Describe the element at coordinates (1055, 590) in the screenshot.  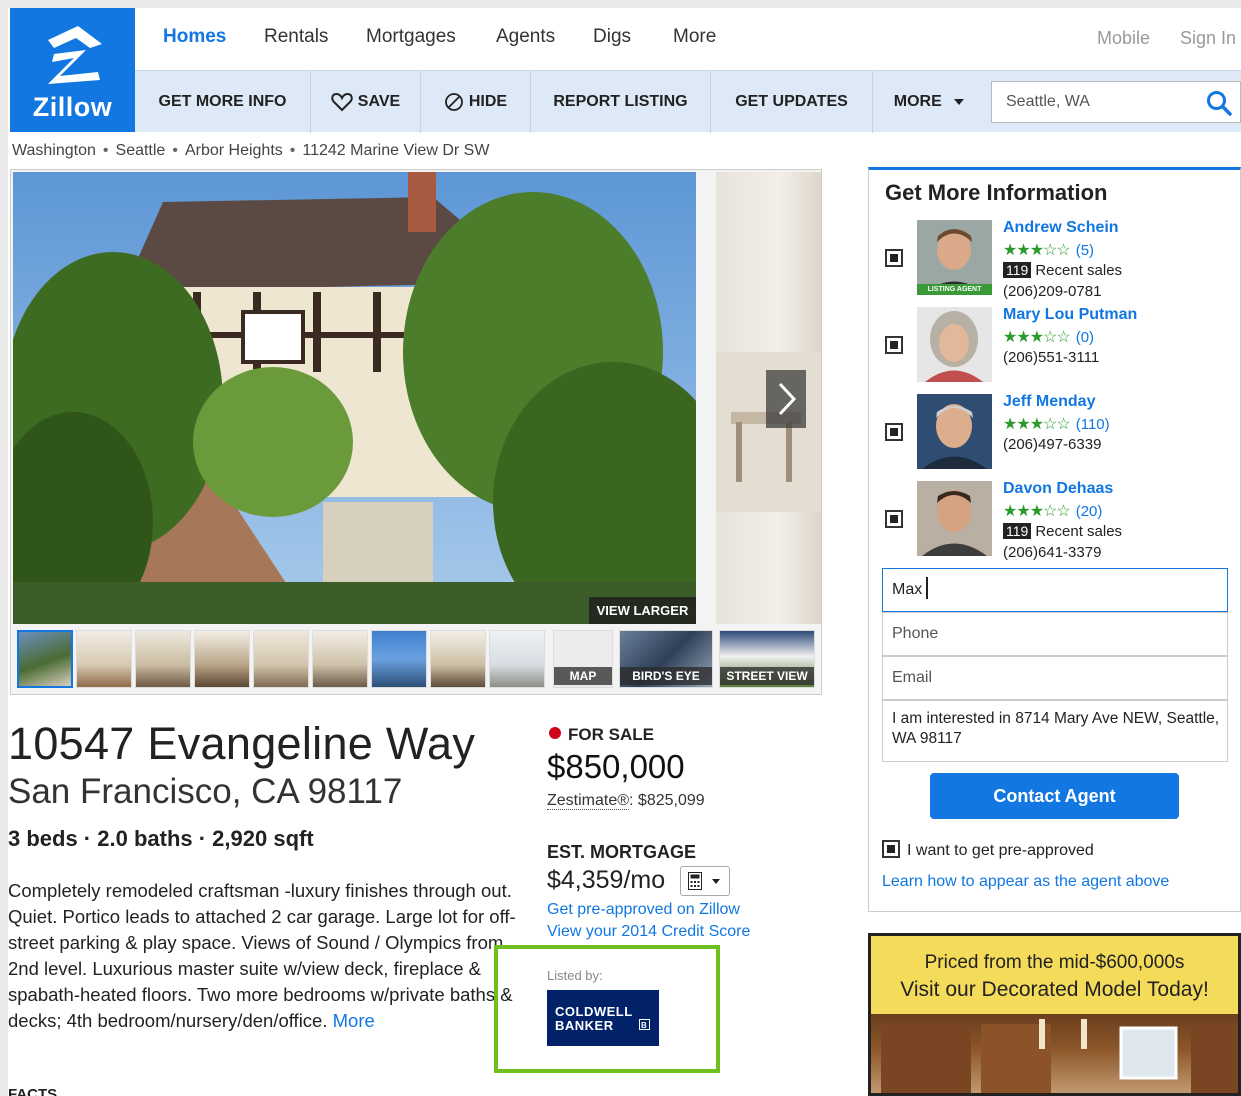
I see `name-field: Max` at that location.